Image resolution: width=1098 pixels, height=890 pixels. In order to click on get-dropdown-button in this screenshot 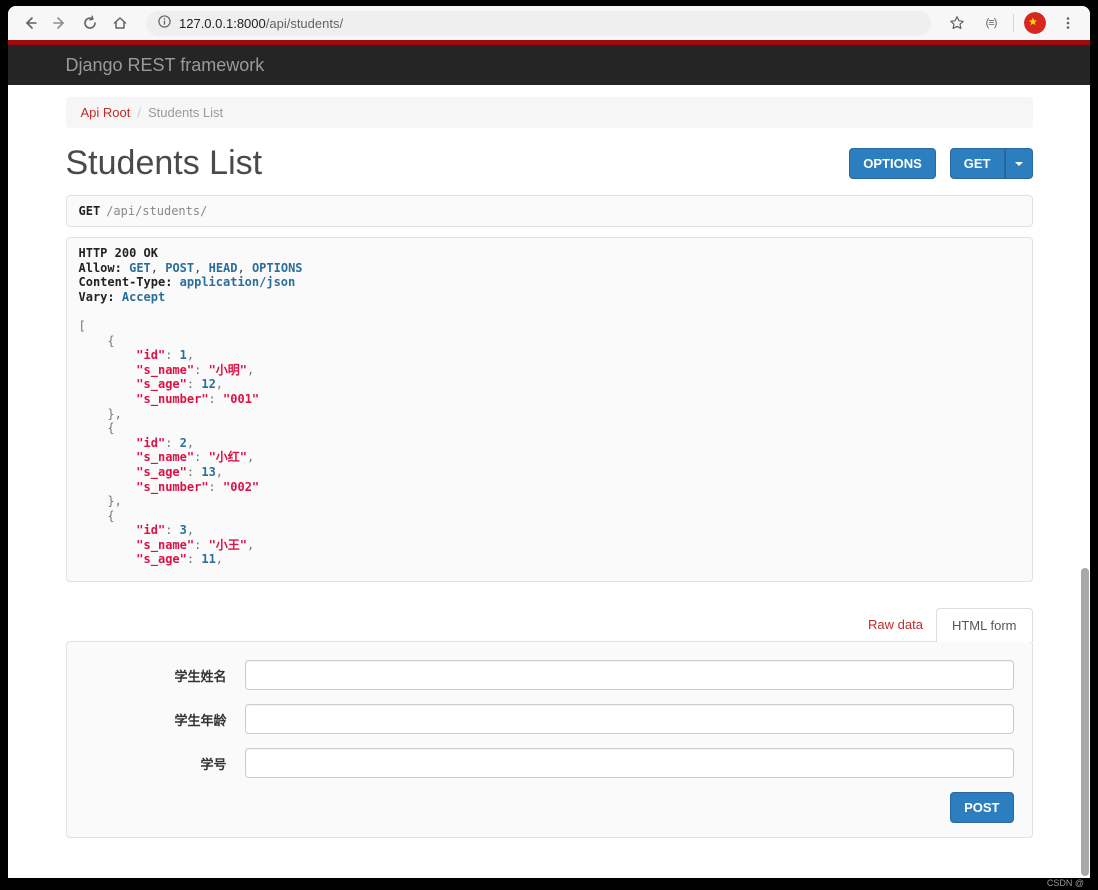, I will do `click(1018, 163)`.